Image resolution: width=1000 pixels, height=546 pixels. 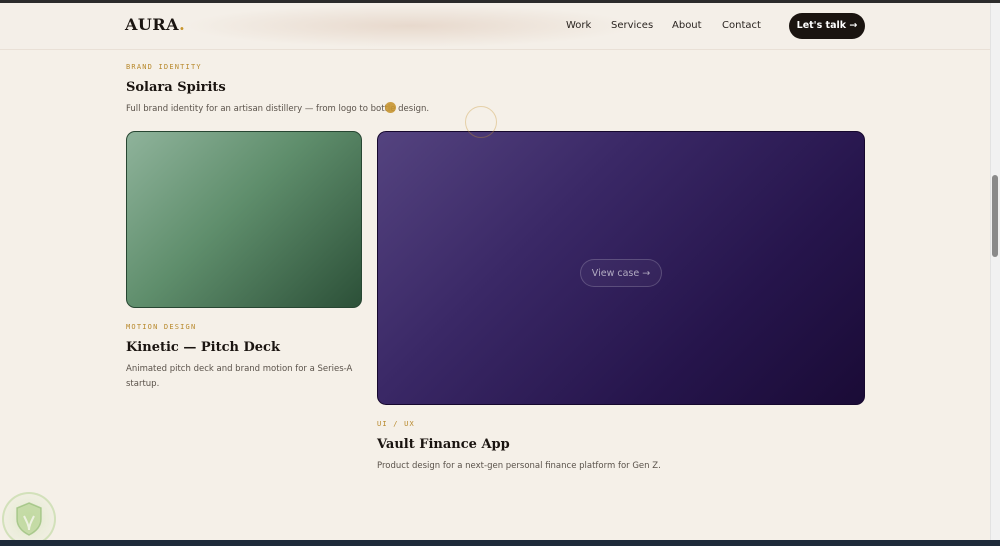 What do you see at coordinates (995, 271) in the screenshot?
I see `page-scrollbar-track` at bounding box center [995, 271].